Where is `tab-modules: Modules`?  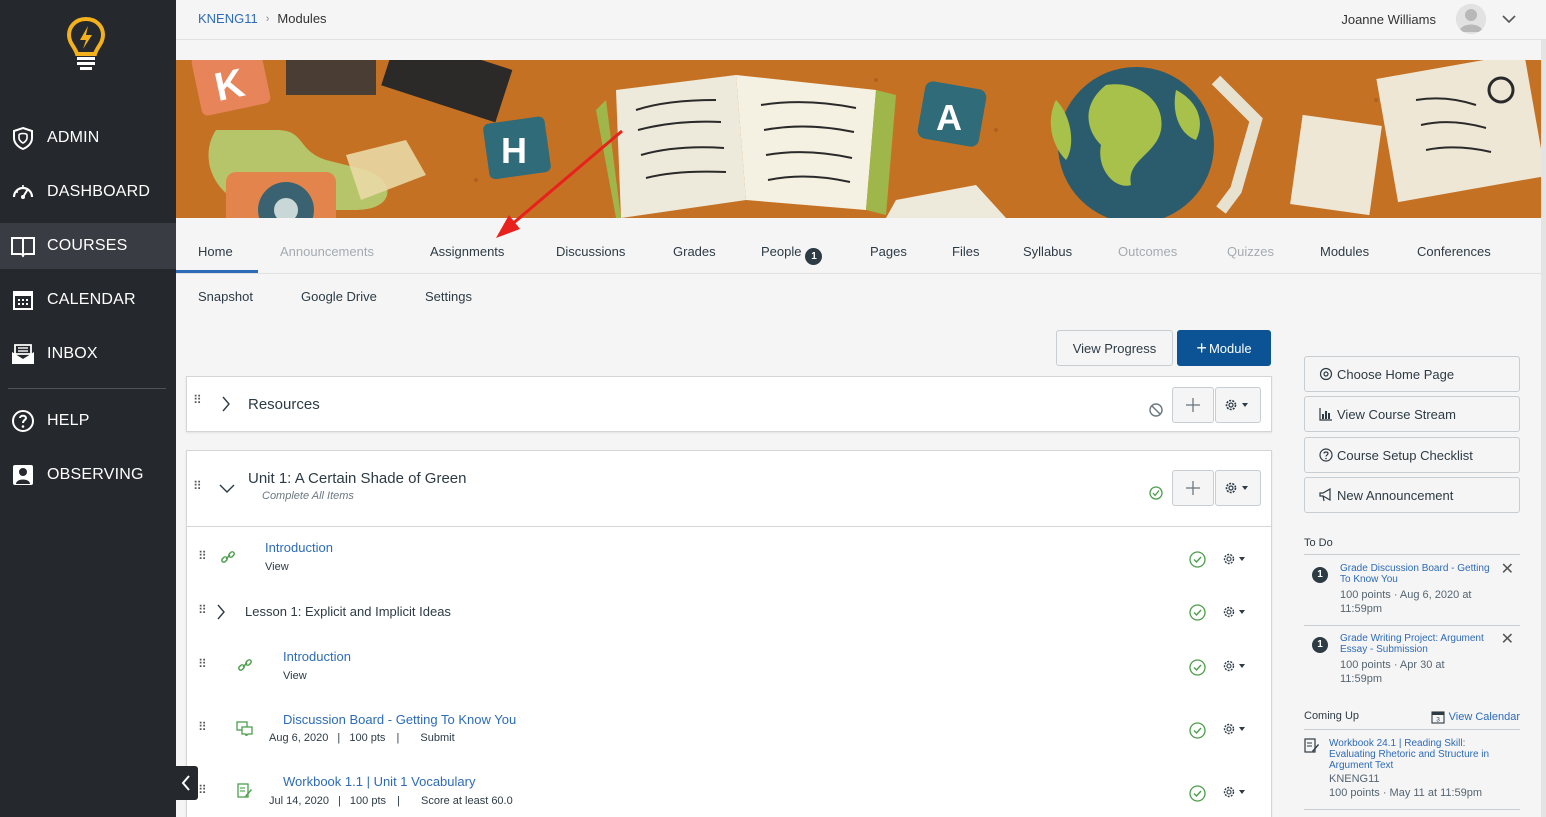
tab-modules: Modules is located at coordinates (1344, 251).